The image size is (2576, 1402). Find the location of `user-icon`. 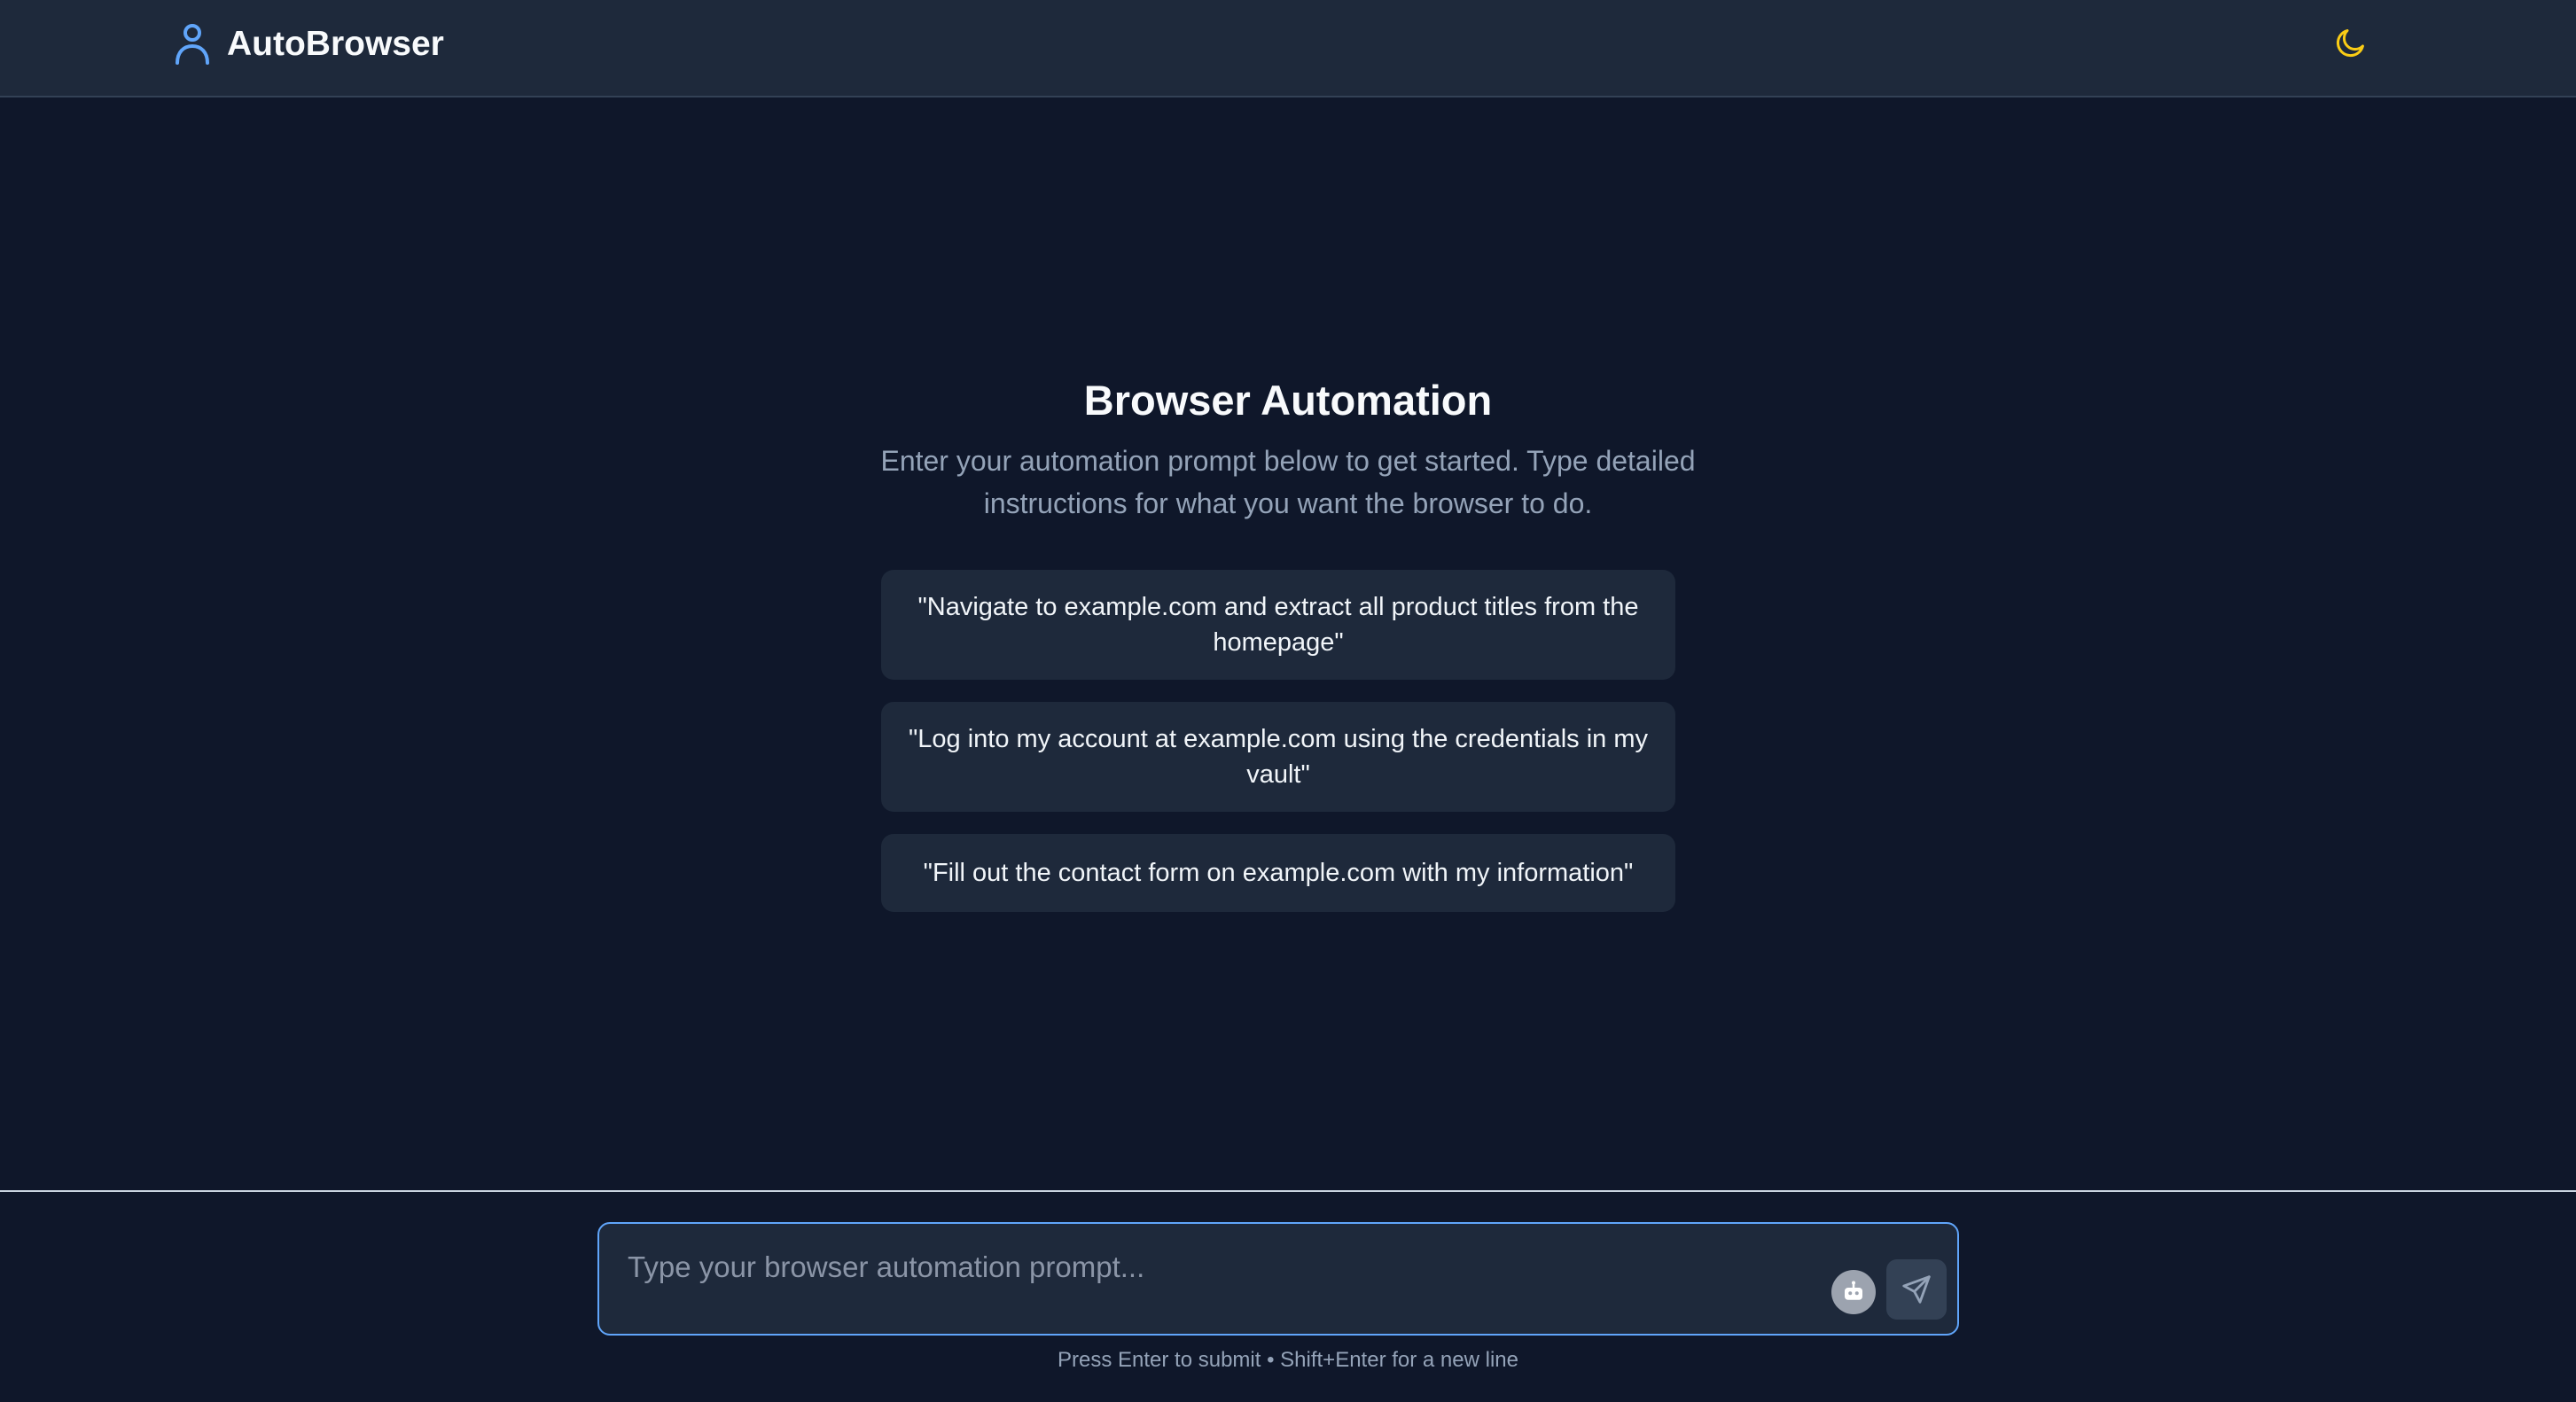

user-icon is located at coordinates (192, 44).